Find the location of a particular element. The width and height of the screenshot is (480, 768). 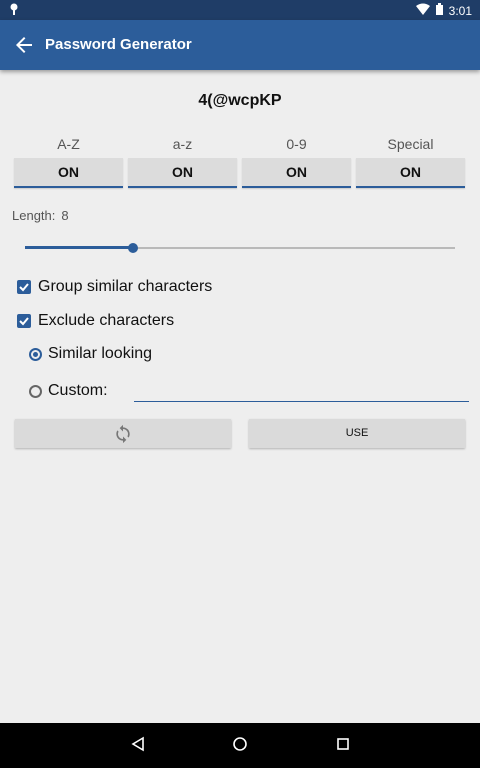

similar-looking-label: Similar looking is located at coordinates (100, 353).